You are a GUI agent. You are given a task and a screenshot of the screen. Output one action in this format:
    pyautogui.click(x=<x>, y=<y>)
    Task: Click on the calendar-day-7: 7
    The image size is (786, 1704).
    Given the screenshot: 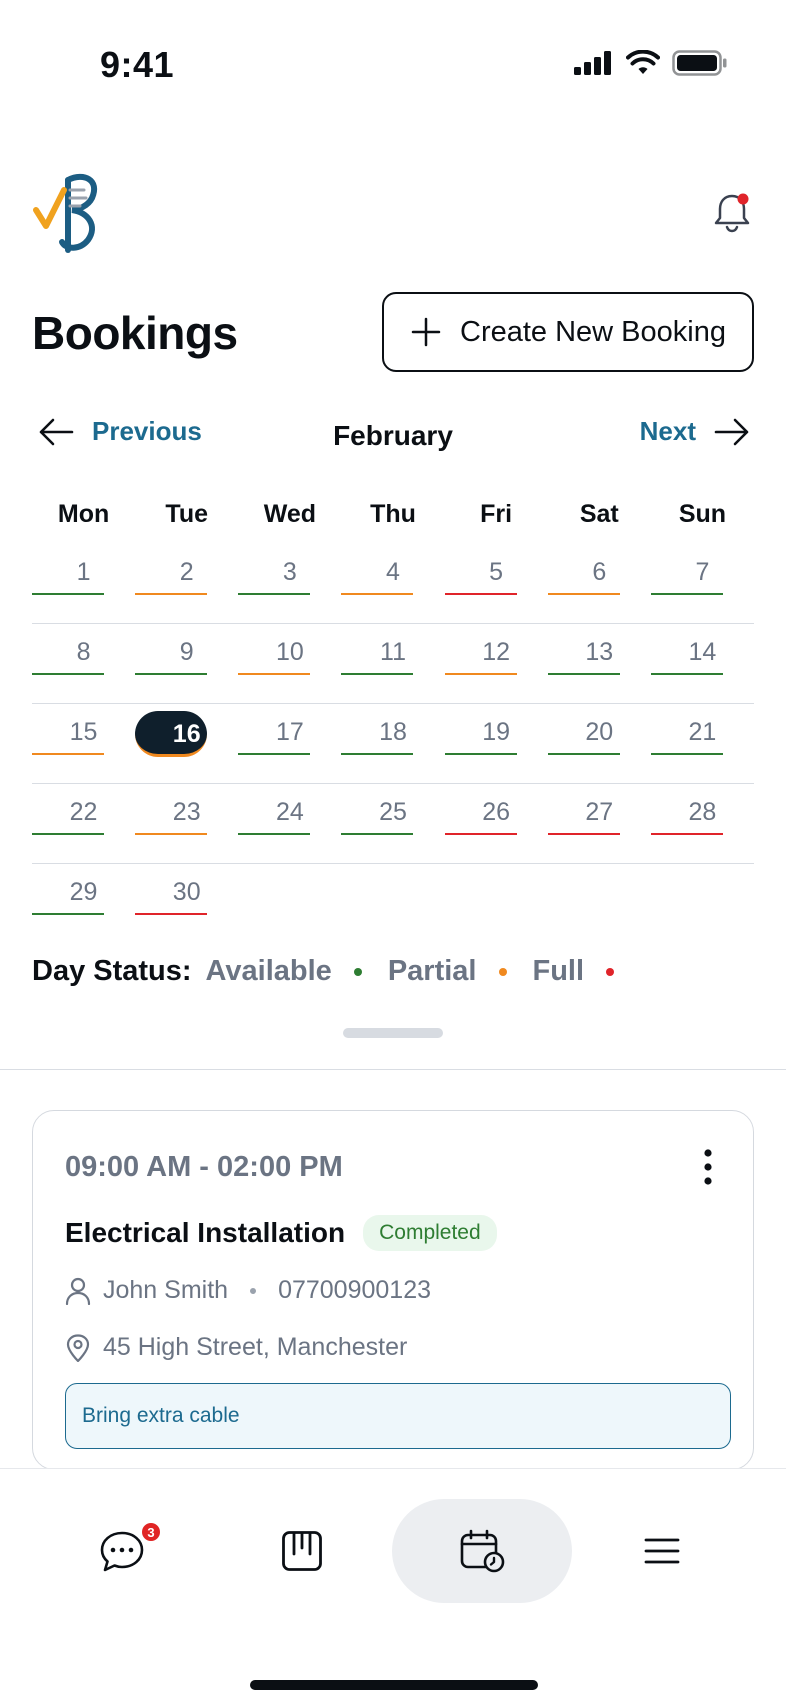 What is the action you would take?
    pyautogui.click(x=702, y=584)
    